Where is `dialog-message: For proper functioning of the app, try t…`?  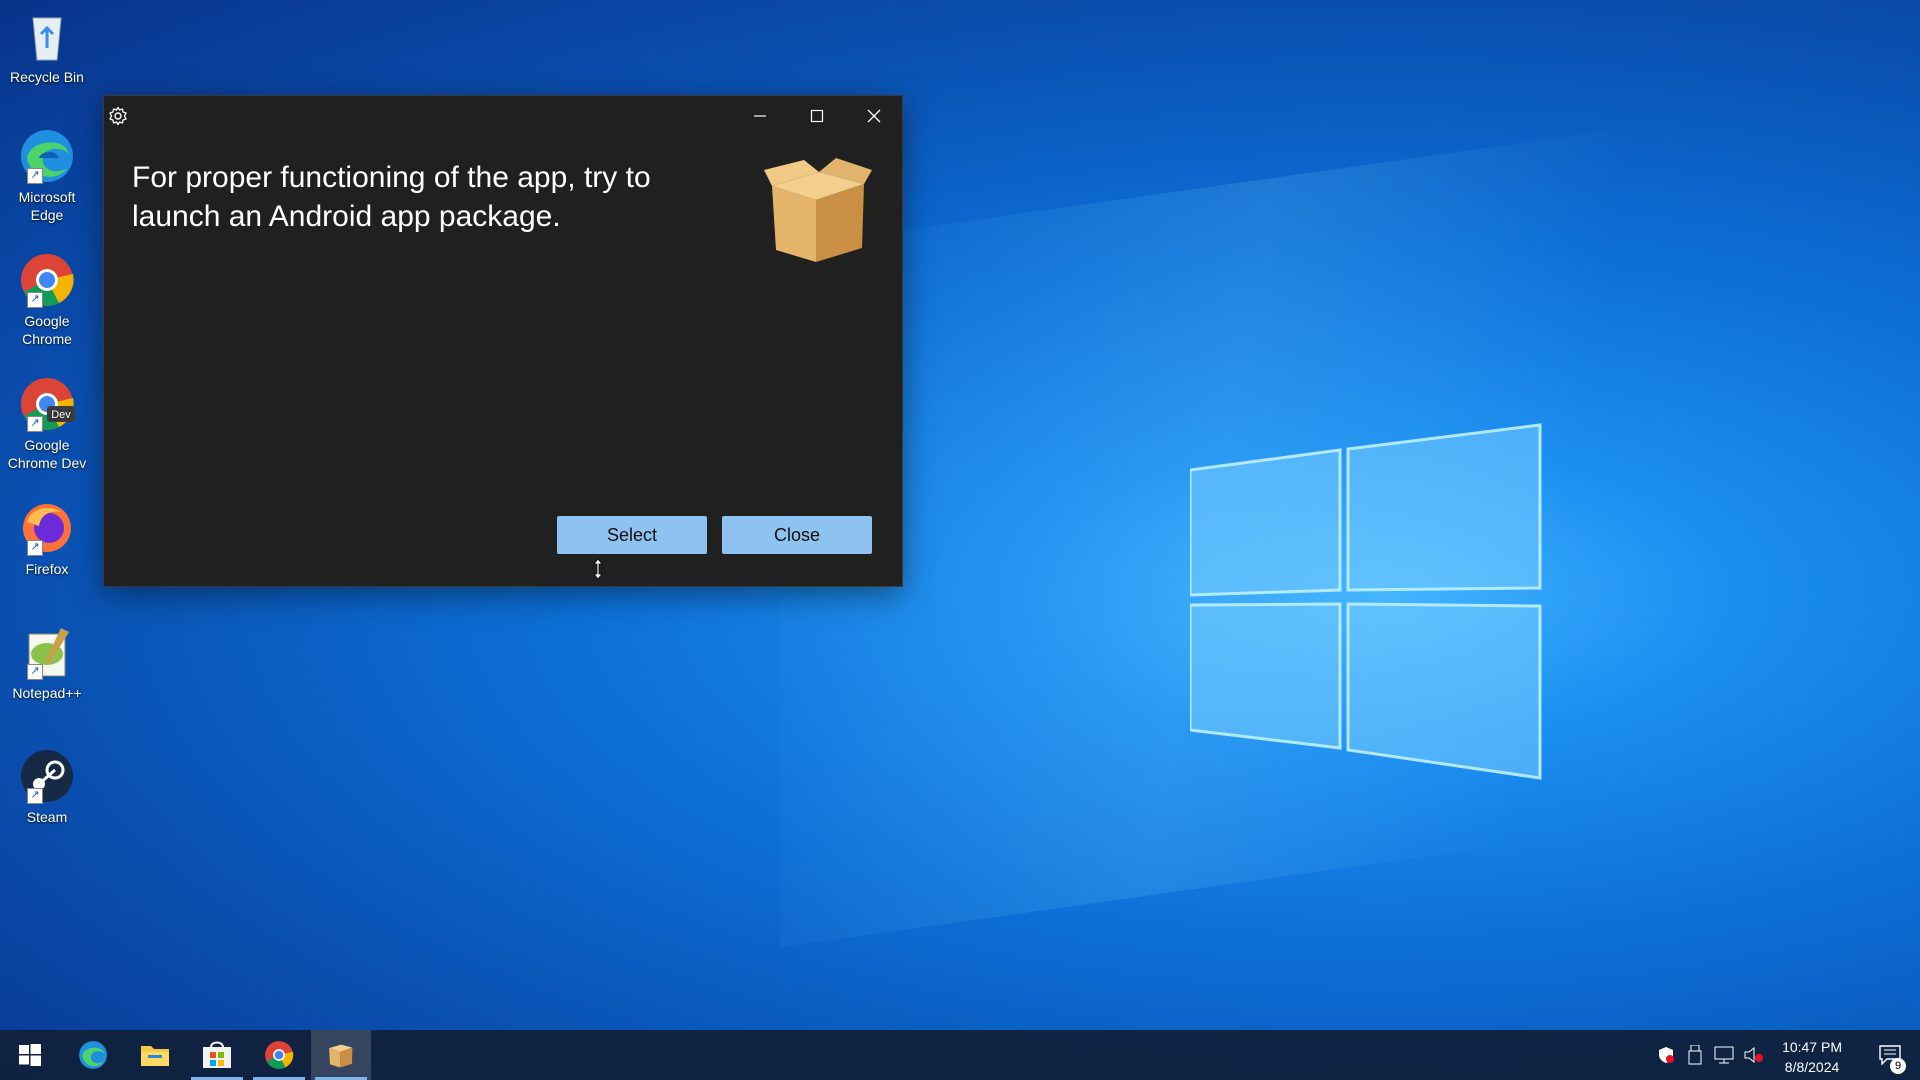
dialog-message: For proper functioning of the app, try t… is located at coordinates (391, 197).